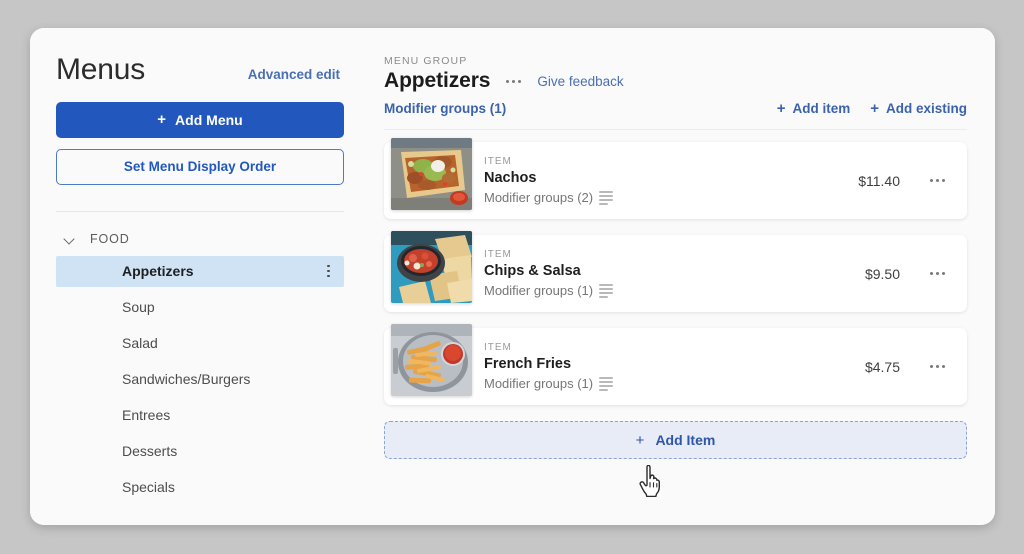 This screenshot has height=554, width=1024. Describe the element at coordinates (200, 233) in the screenshot. I see `sidebar-group-food: FOOD` at that location.